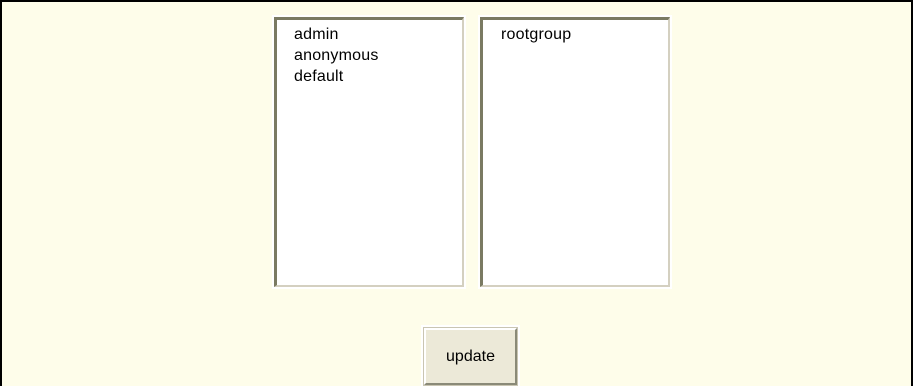 This screenshot has width=917, height=388. I want to click on groups-listbox: rootgroup, so click(575, 152).